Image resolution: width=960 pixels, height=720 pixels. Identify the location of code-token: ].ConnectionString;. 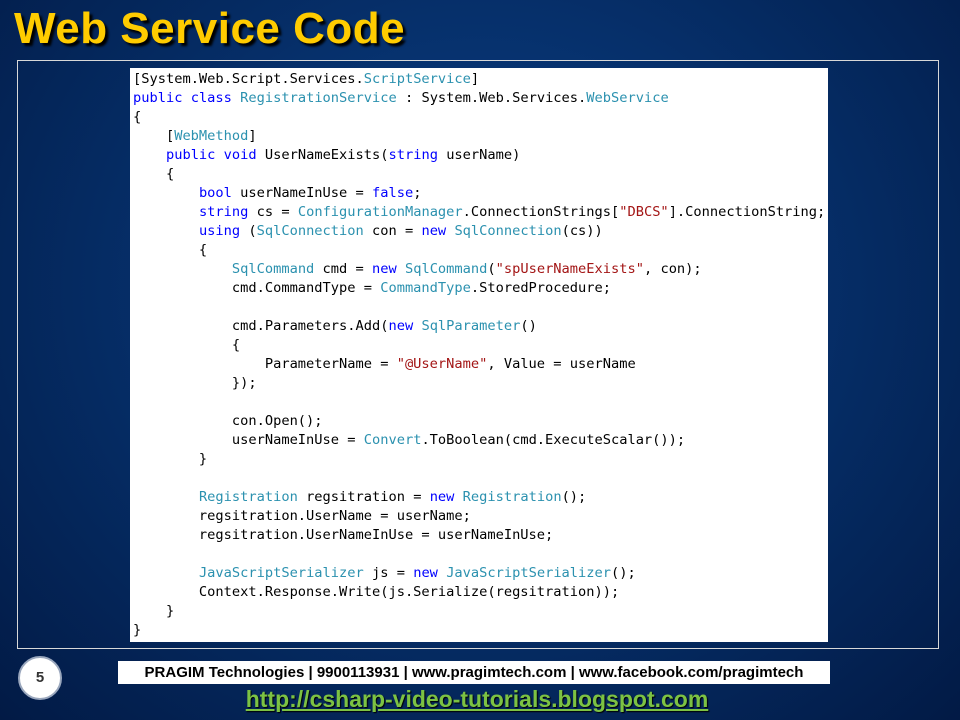
(747, 212).